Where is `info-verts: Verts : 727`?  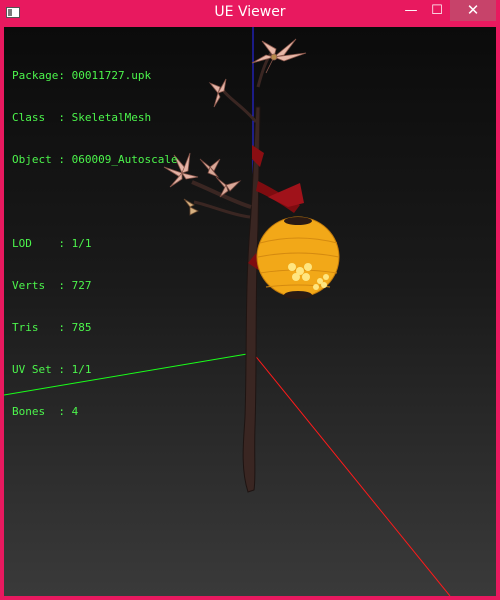
info-verts: Verts : 727 is located at coordinates (52, 285).